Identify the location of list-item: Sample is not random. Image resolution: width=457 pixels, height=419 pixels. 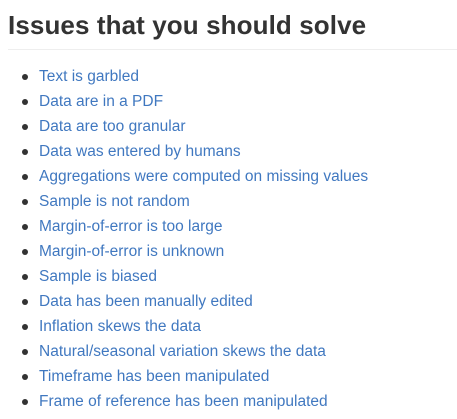
(232, 204).